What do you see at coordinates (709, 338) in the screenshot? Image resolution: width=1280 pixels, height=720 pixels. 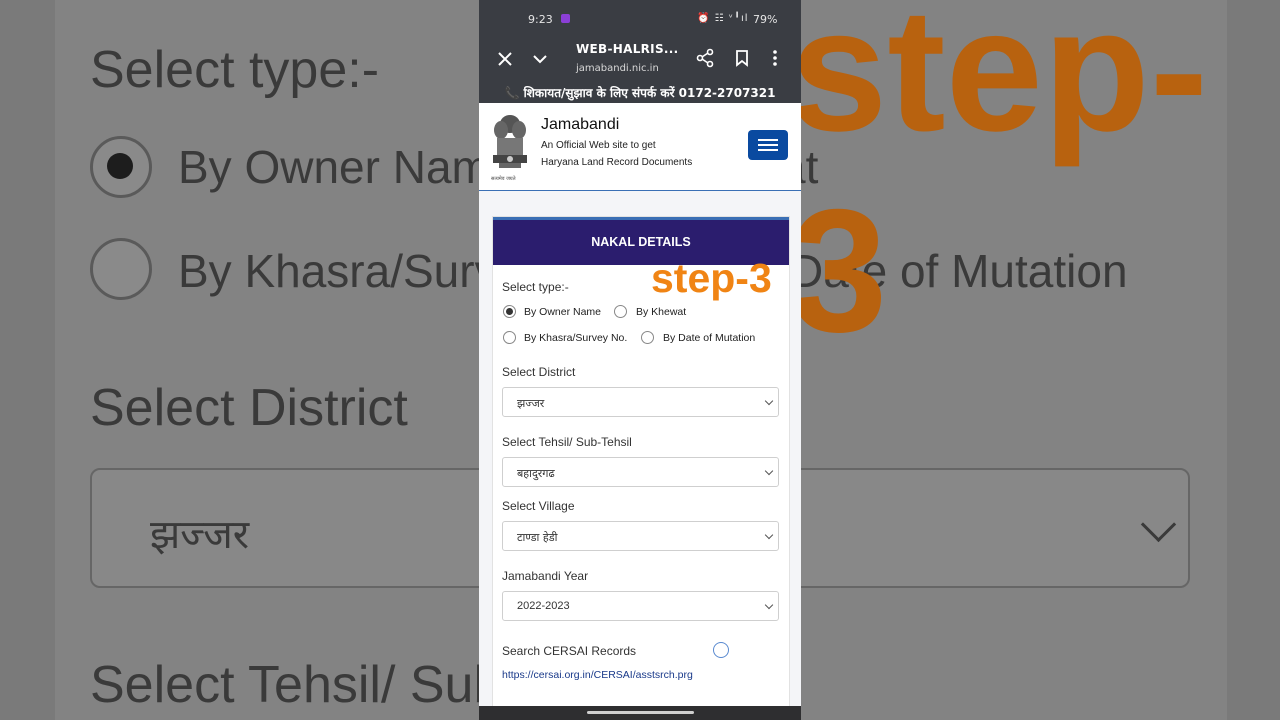 I see `radio-label-date-of-mutation: By Date of Mutation` at bounding box center [709, 338].